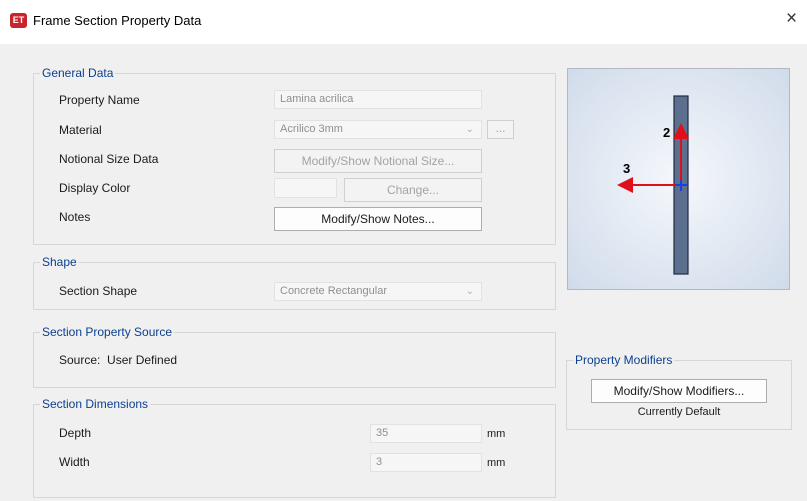 The width and height of the screenshot is (807, 501). What do you see at coordinates (378, 129) in the screenshot?
I see `material-select: Acrilico 3mm ⌄` at bounding box center [378, 129].